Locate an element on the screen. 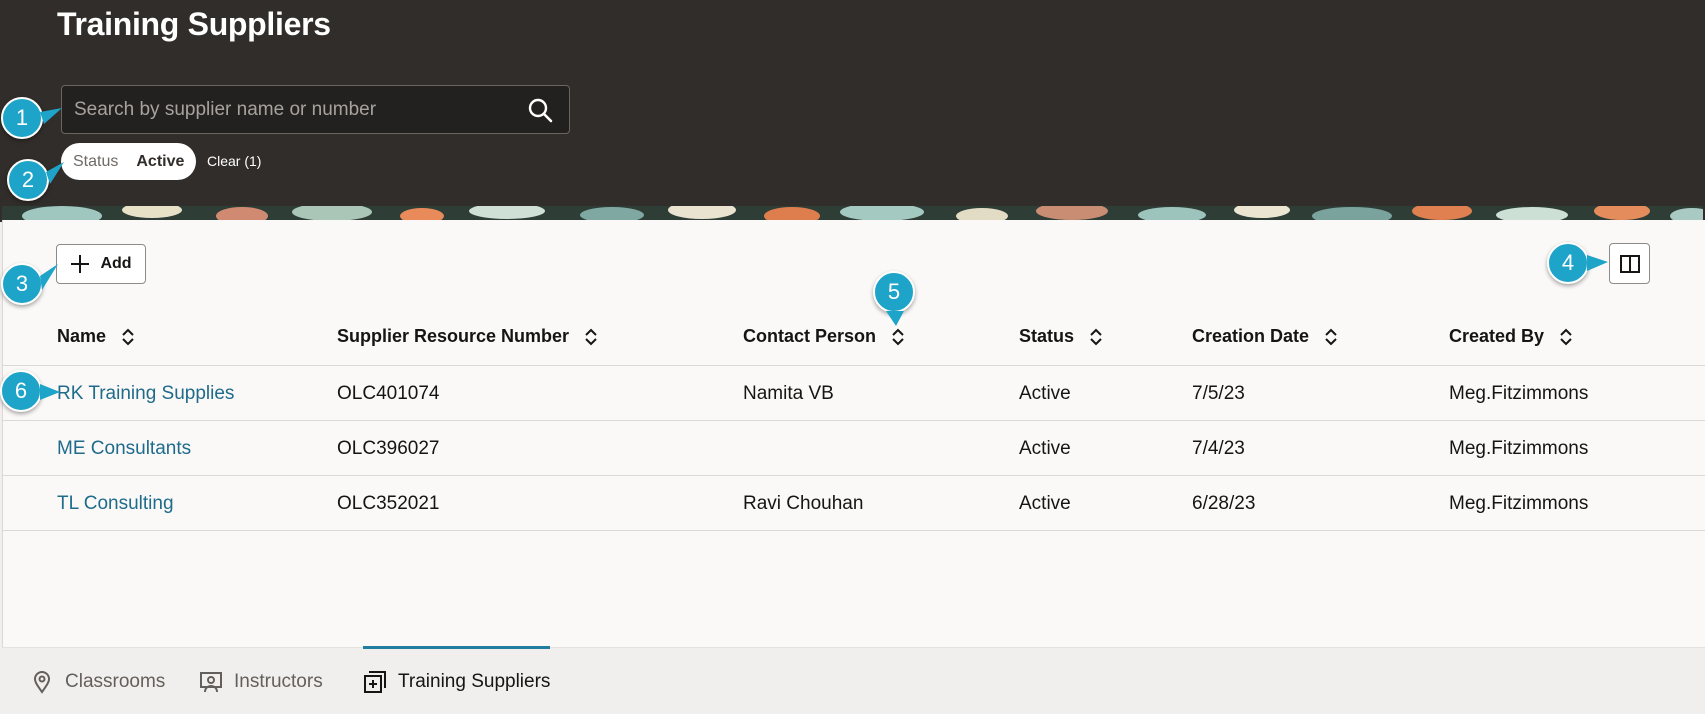 The image size is (1705, 714). clear-filters-link: Clear (1) is located at coordinates (234, 161).